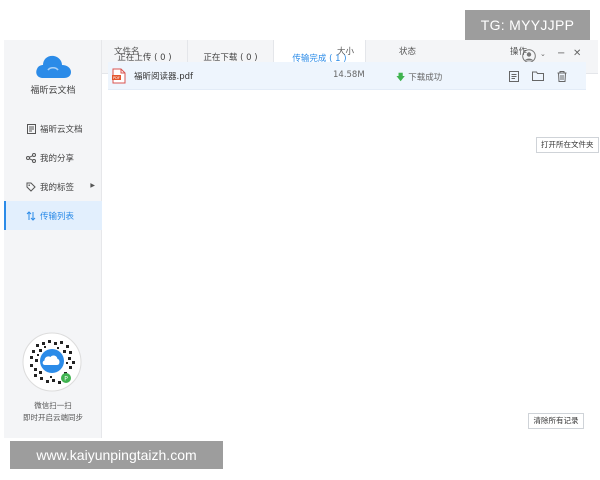 The height and width of the screenshot is (480, 600). What do you see at coordinates (52, 362) in the screenshot?
I see `qr-code-icon: P` at bounding box center [52, 362].